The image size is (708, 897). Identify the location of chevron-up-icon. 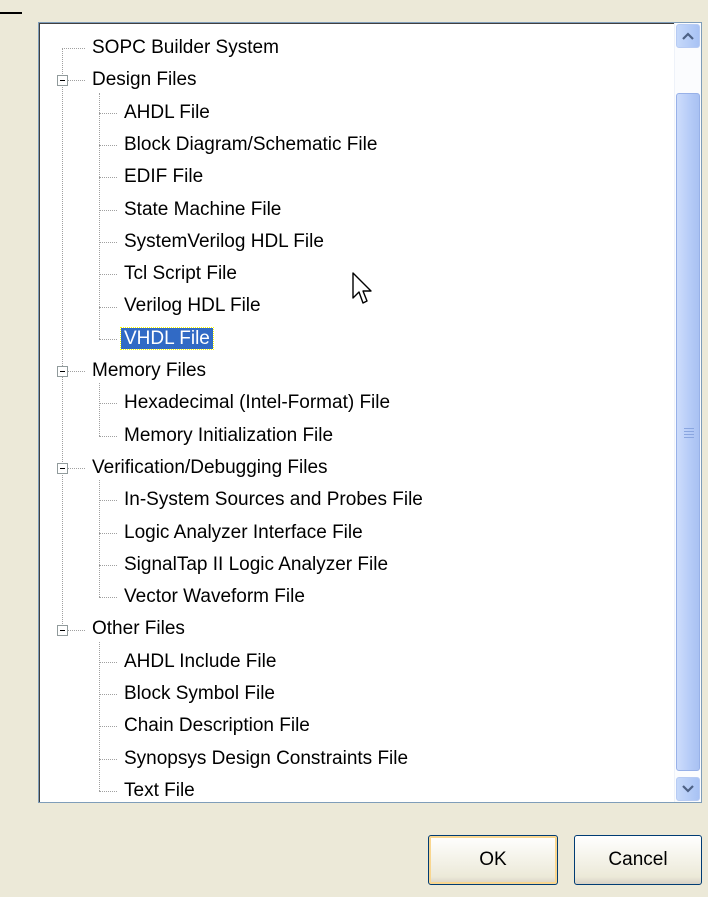
(688, 36).